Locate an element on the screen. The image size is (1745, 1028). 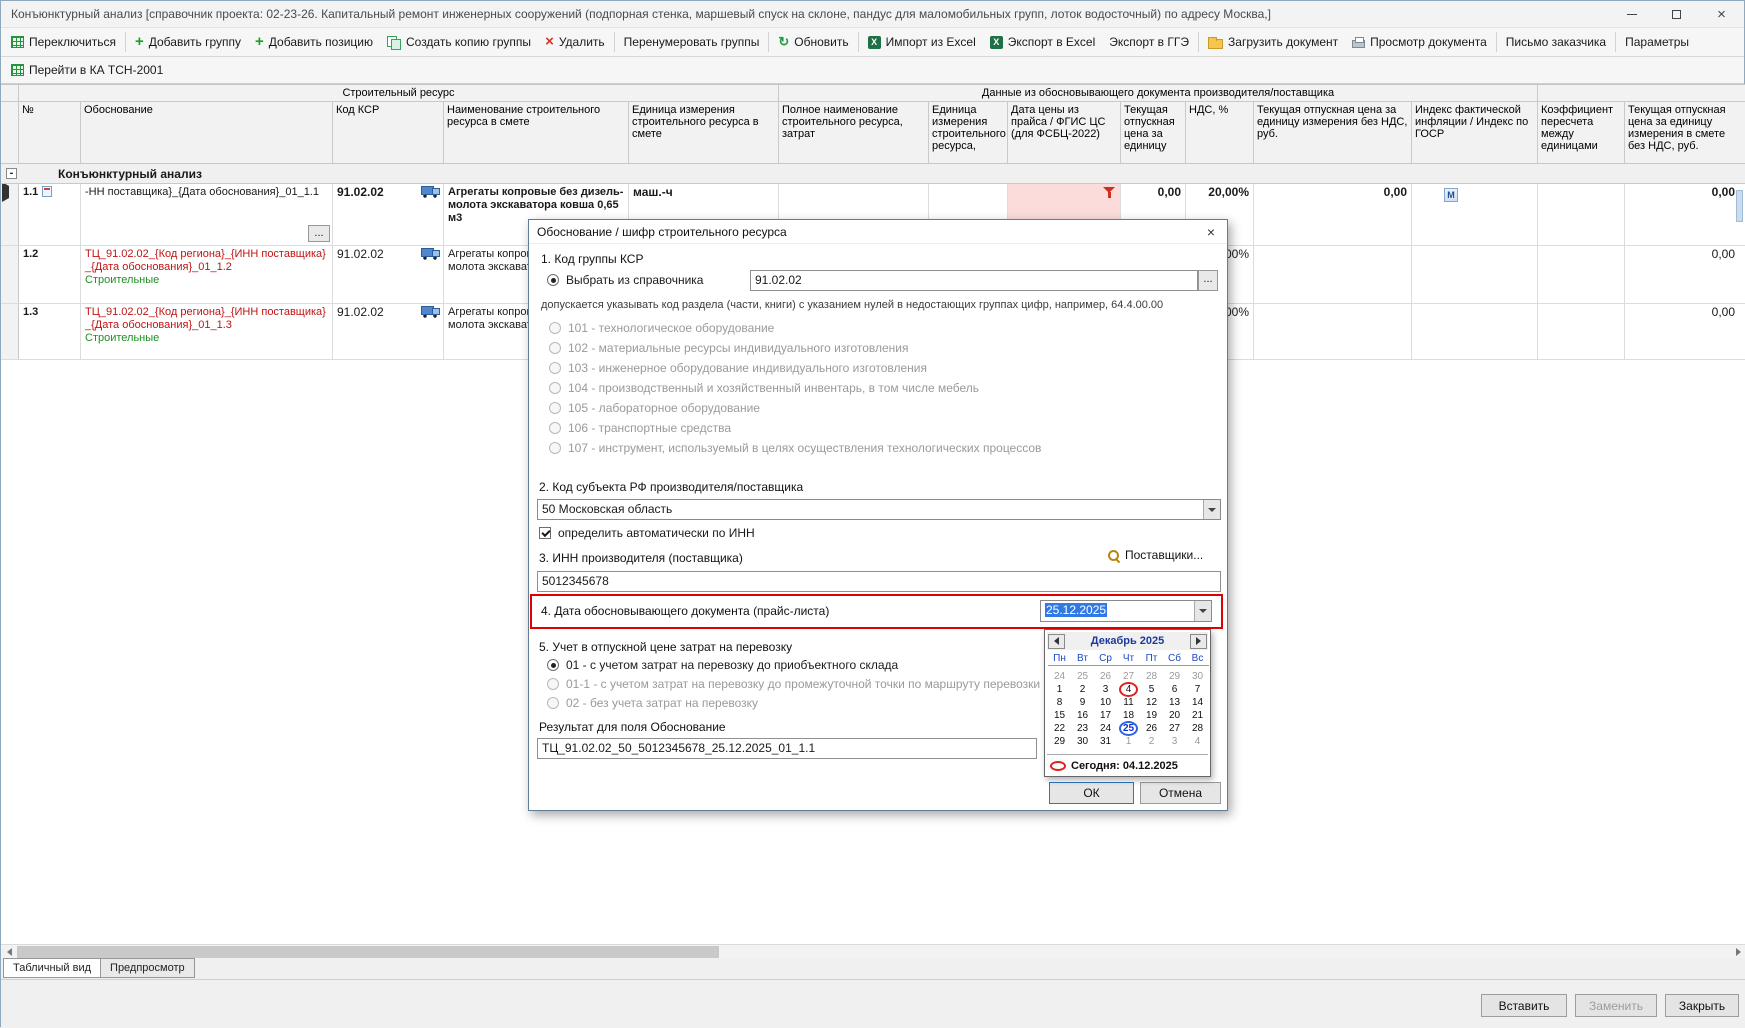
calendar-day: 22 is located at coordinates (1059, 728).